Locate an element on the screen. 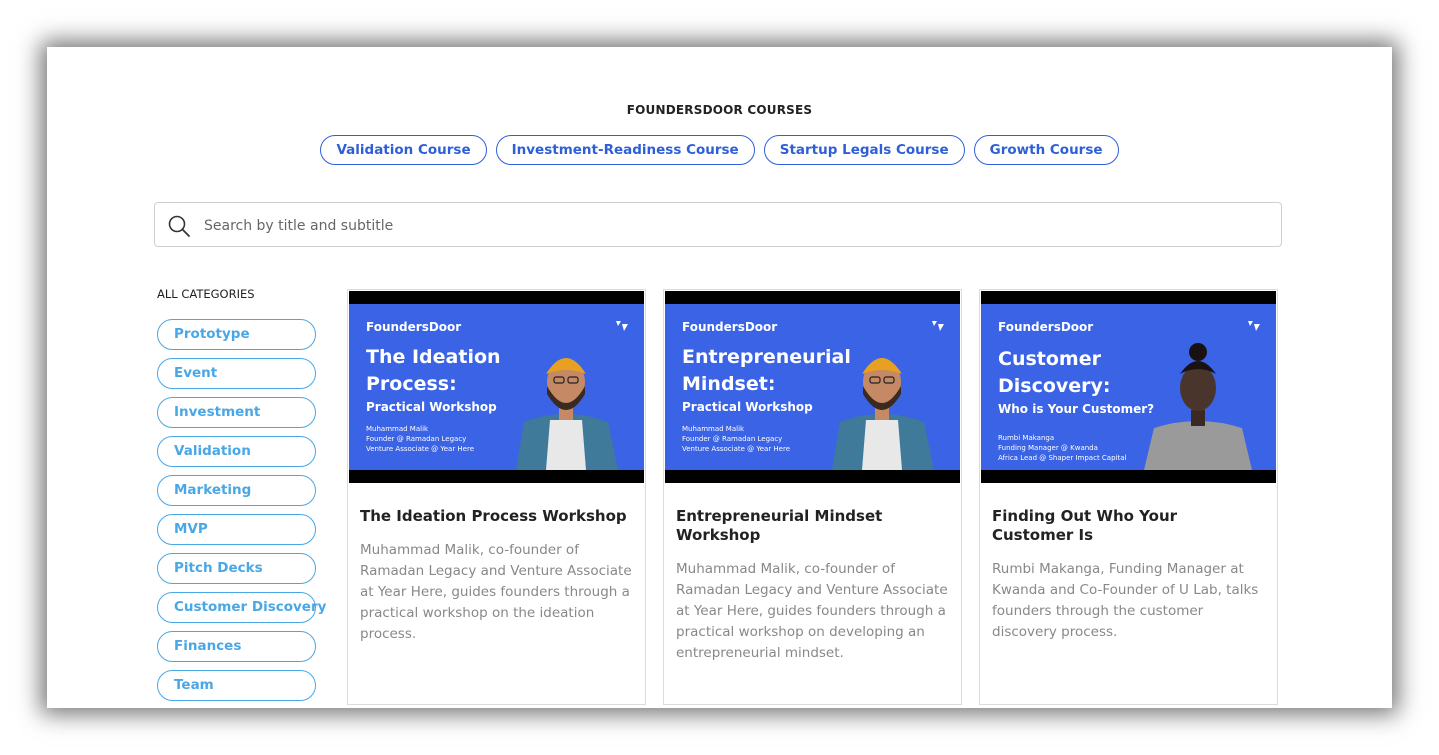 Image resolution: width=1439 pixels, height=755 pixels. card-title: The Ideation Process Workshop is located at coordinates (495, 516).